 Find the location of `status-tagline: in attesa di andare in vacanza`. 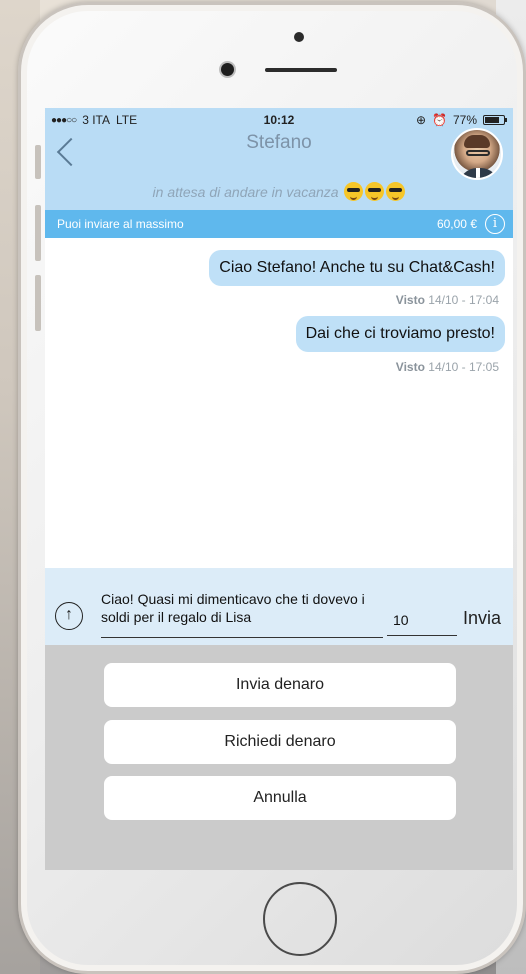

status-tagline: in attesa di andare in vacanza is located at coordinates (279, 191).